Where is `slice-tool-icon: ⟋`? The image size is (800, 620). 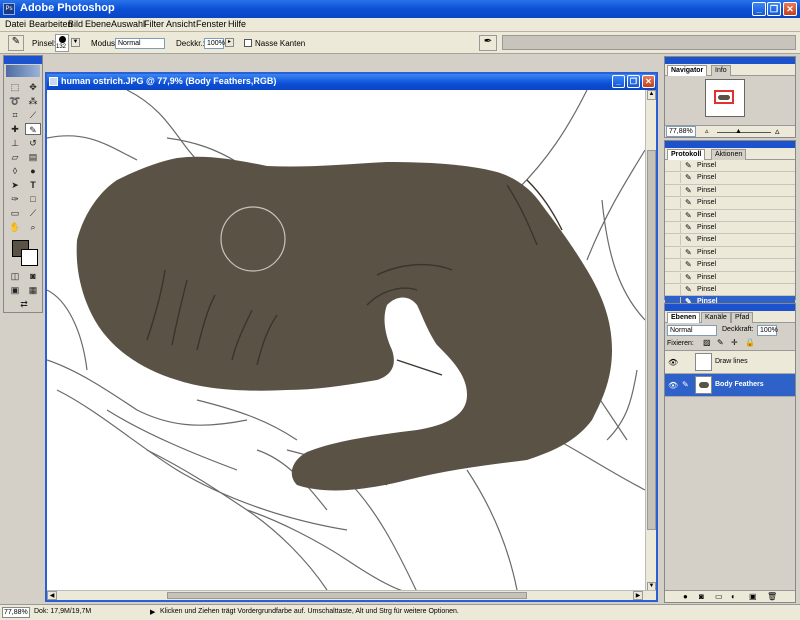
slice-tool-icon: ⟋ is located at coordinates (33, 115).